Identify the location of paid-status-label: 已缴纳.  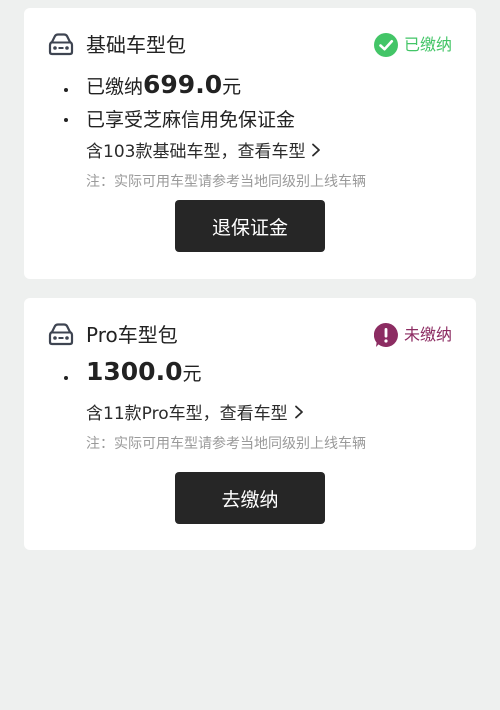
(427, 44).